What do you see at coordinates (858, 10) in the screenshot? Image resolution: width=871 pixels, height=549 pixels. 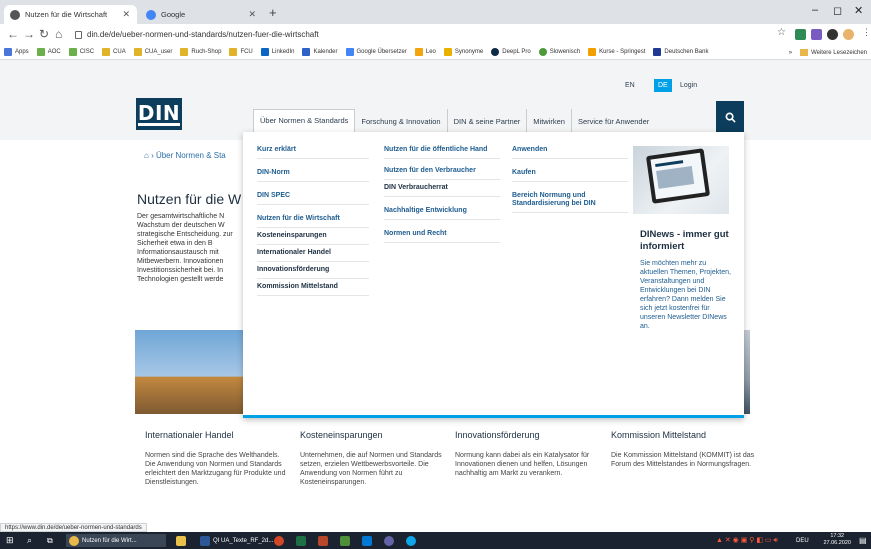 I see `close-window-button: ✕` at bounding box center [858, 10].